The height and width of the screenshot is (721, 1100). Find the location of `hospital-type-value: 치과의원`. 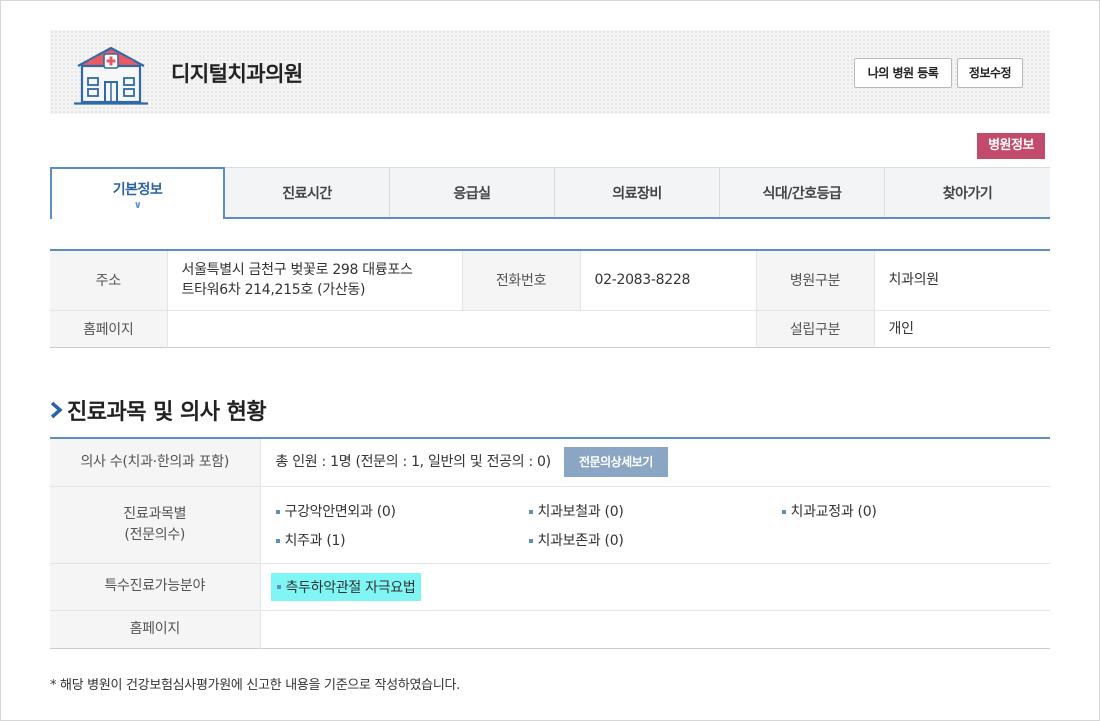

hospital-type-value: 치과의원 is located at coordinates (962, 280).